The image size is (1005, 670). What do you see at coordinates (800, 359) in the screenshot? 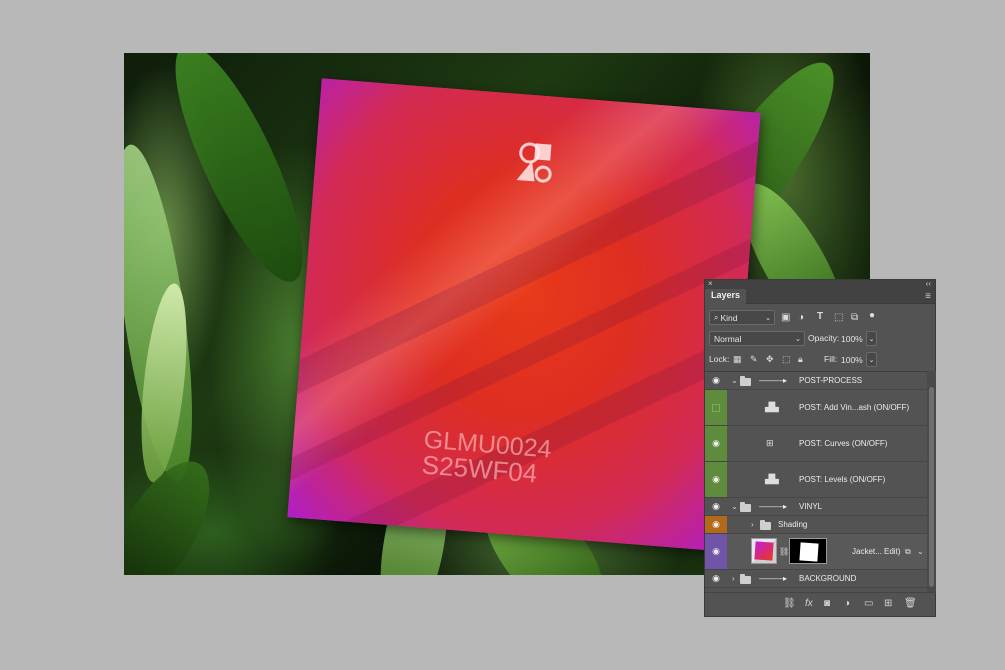
I see `lock-all-icon: 🔒︎` at bounding box center [800, 359].